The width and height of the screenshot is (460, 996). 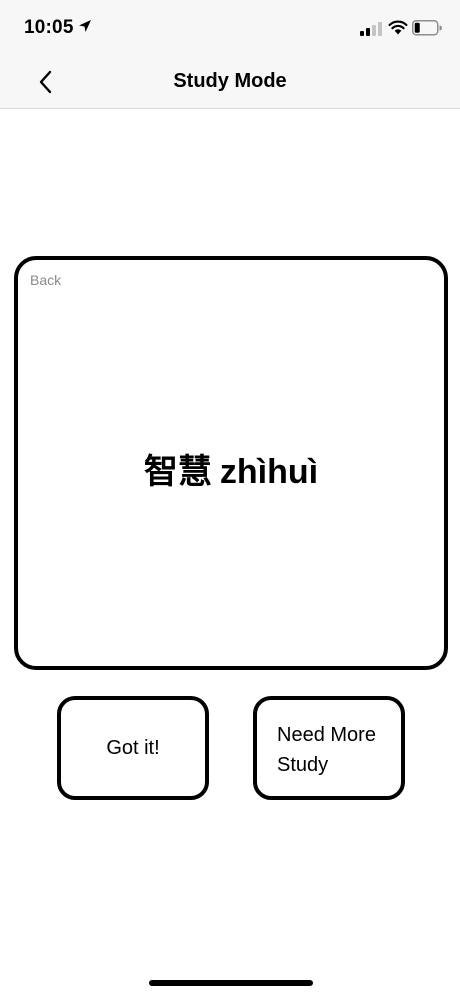 I want to click on term-pinyin: zhìhuì, so click(x=269, y=472).